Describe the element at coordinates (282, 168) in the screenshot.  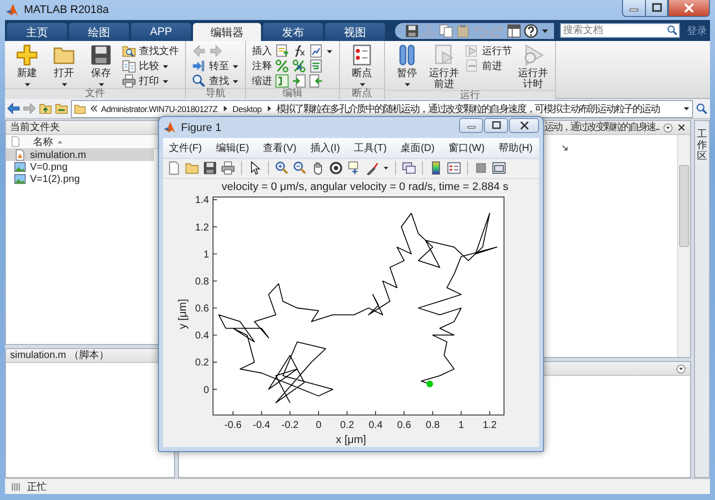
I see `zoom-in-icon` at that location.